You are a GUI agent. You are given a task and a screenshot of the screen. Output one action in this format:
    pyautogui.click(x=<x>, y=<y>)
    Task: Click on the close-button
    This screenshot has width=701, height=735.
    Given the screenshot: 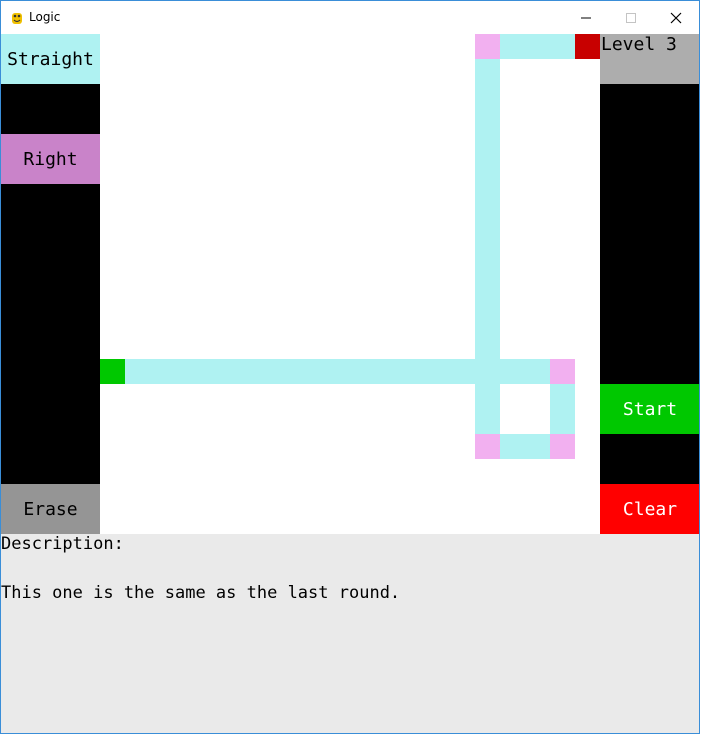 What is the action you would take?
    pyautogui.click(x=676, y=17)
    